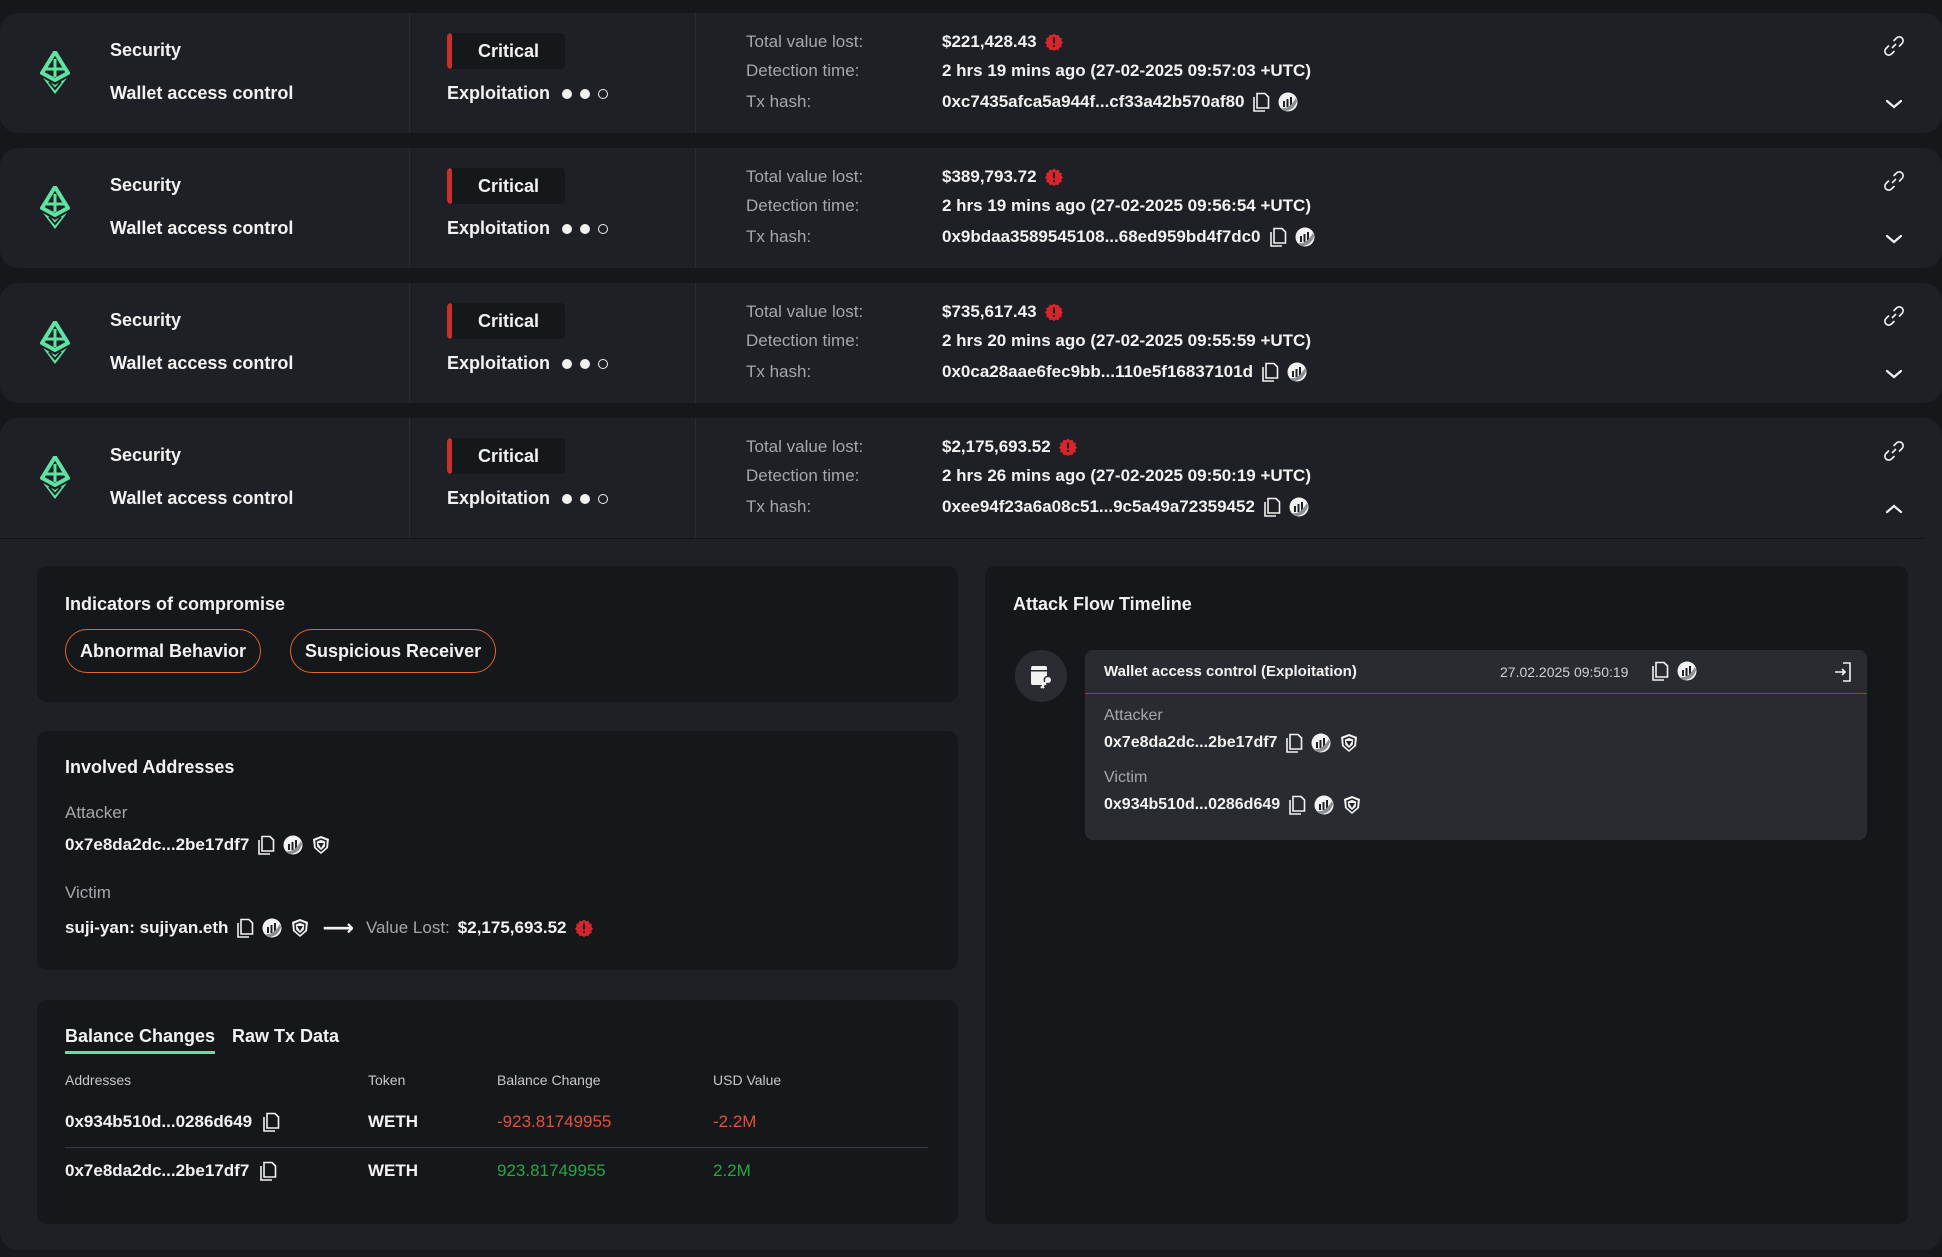  Describe the element at coordinates (1190, 743) in the screenshot. I see `timeline-attacker-address: 0x7e8da2dc...2be17df7` at that location.